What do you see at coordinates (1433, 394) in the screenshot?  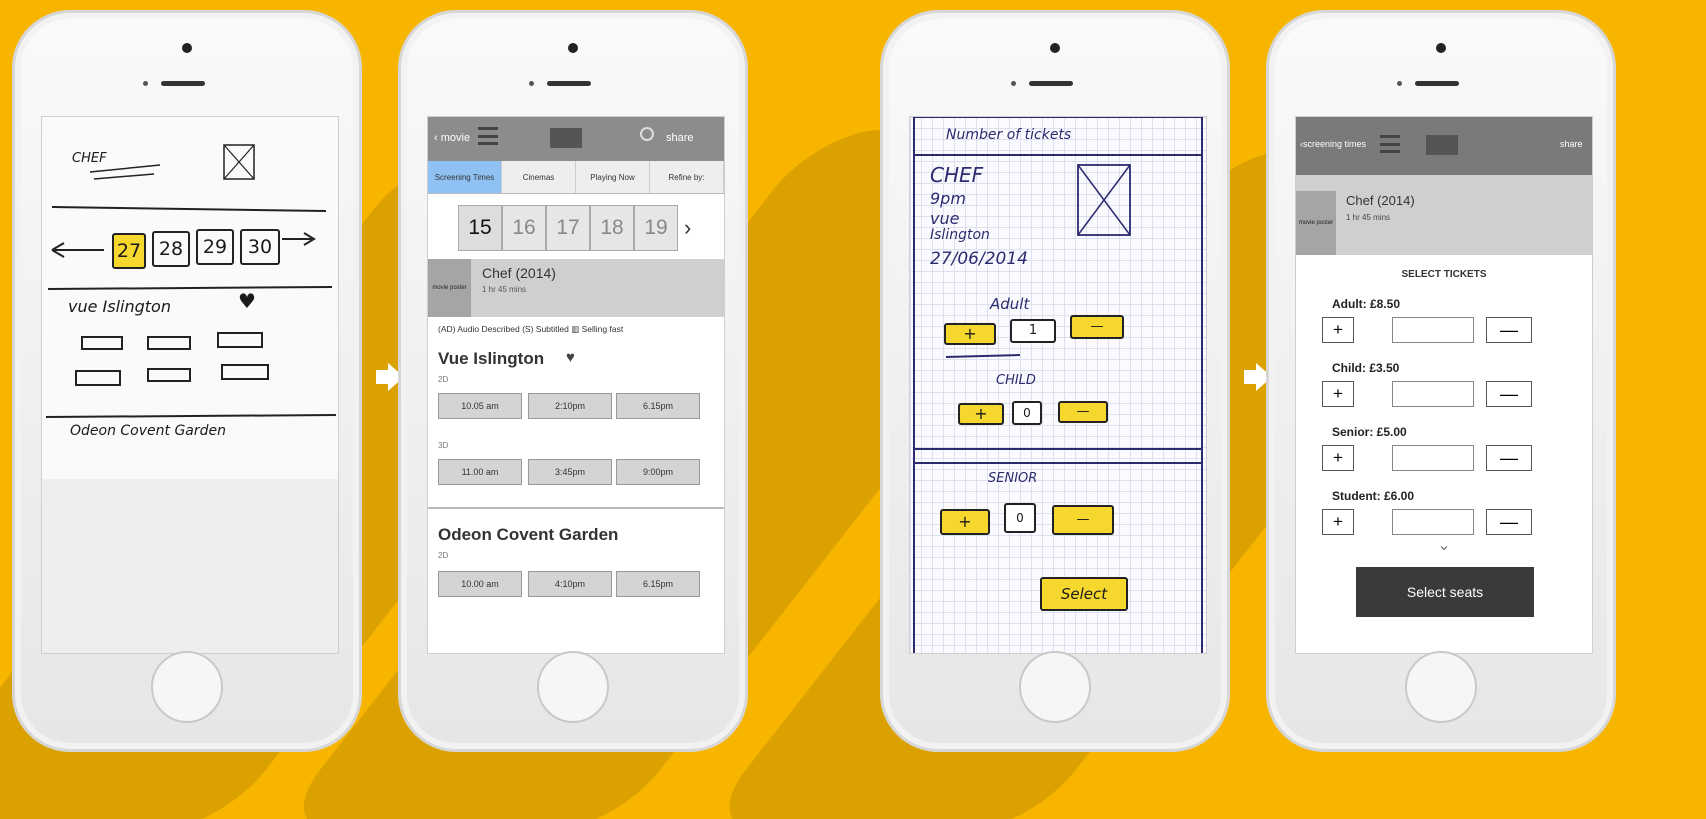 I see `child-quantity-field` at bounding box center [1433, 394].